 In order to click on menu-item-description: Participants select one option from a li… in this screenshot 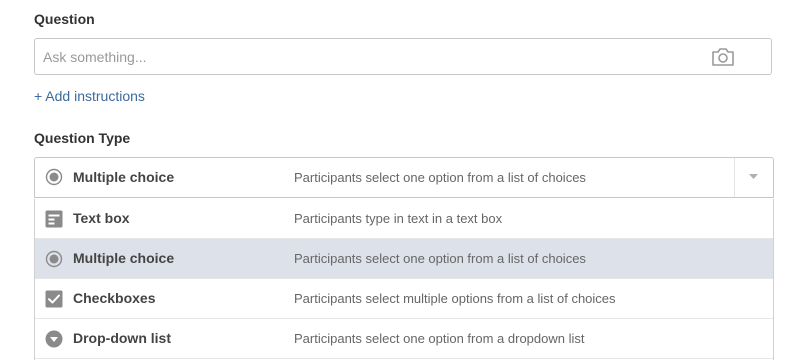, I will do `click(440, 258)`.